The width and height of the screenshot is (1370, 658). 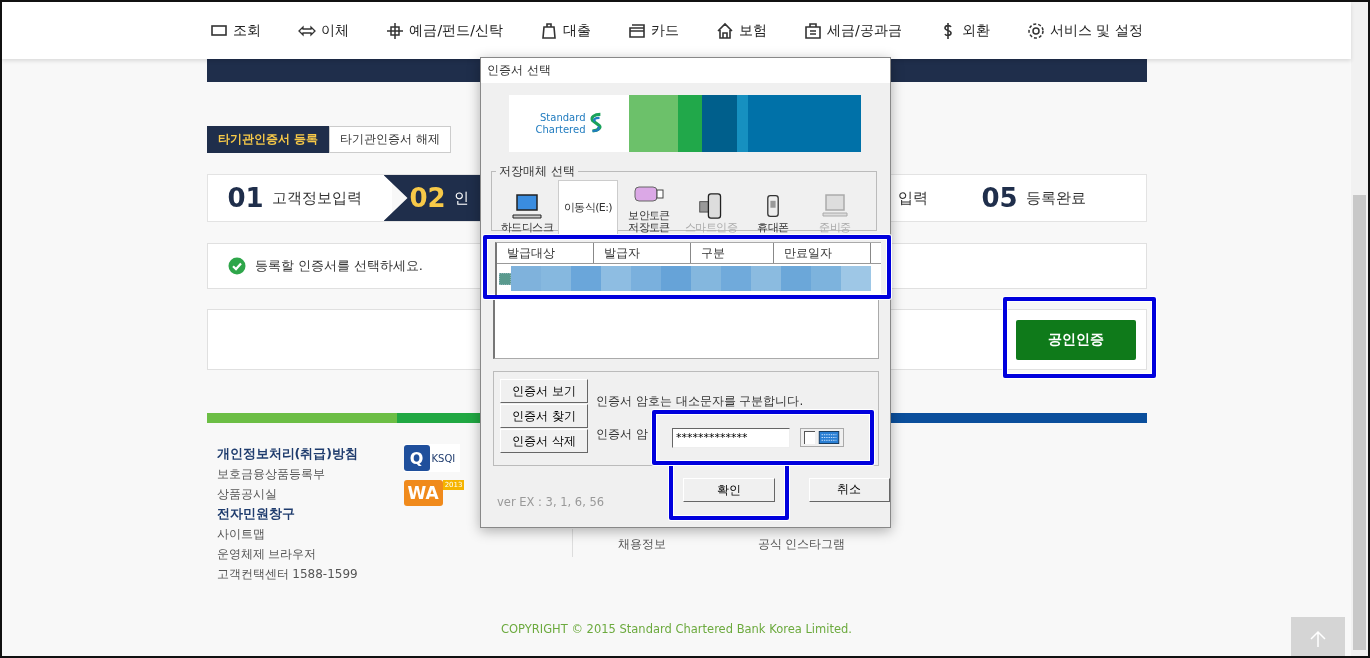 What do you see at coordinates (431, 458) in the screenshot?
I see `ksqi-badge: Q KSQI` at bounding box center [431, 458].